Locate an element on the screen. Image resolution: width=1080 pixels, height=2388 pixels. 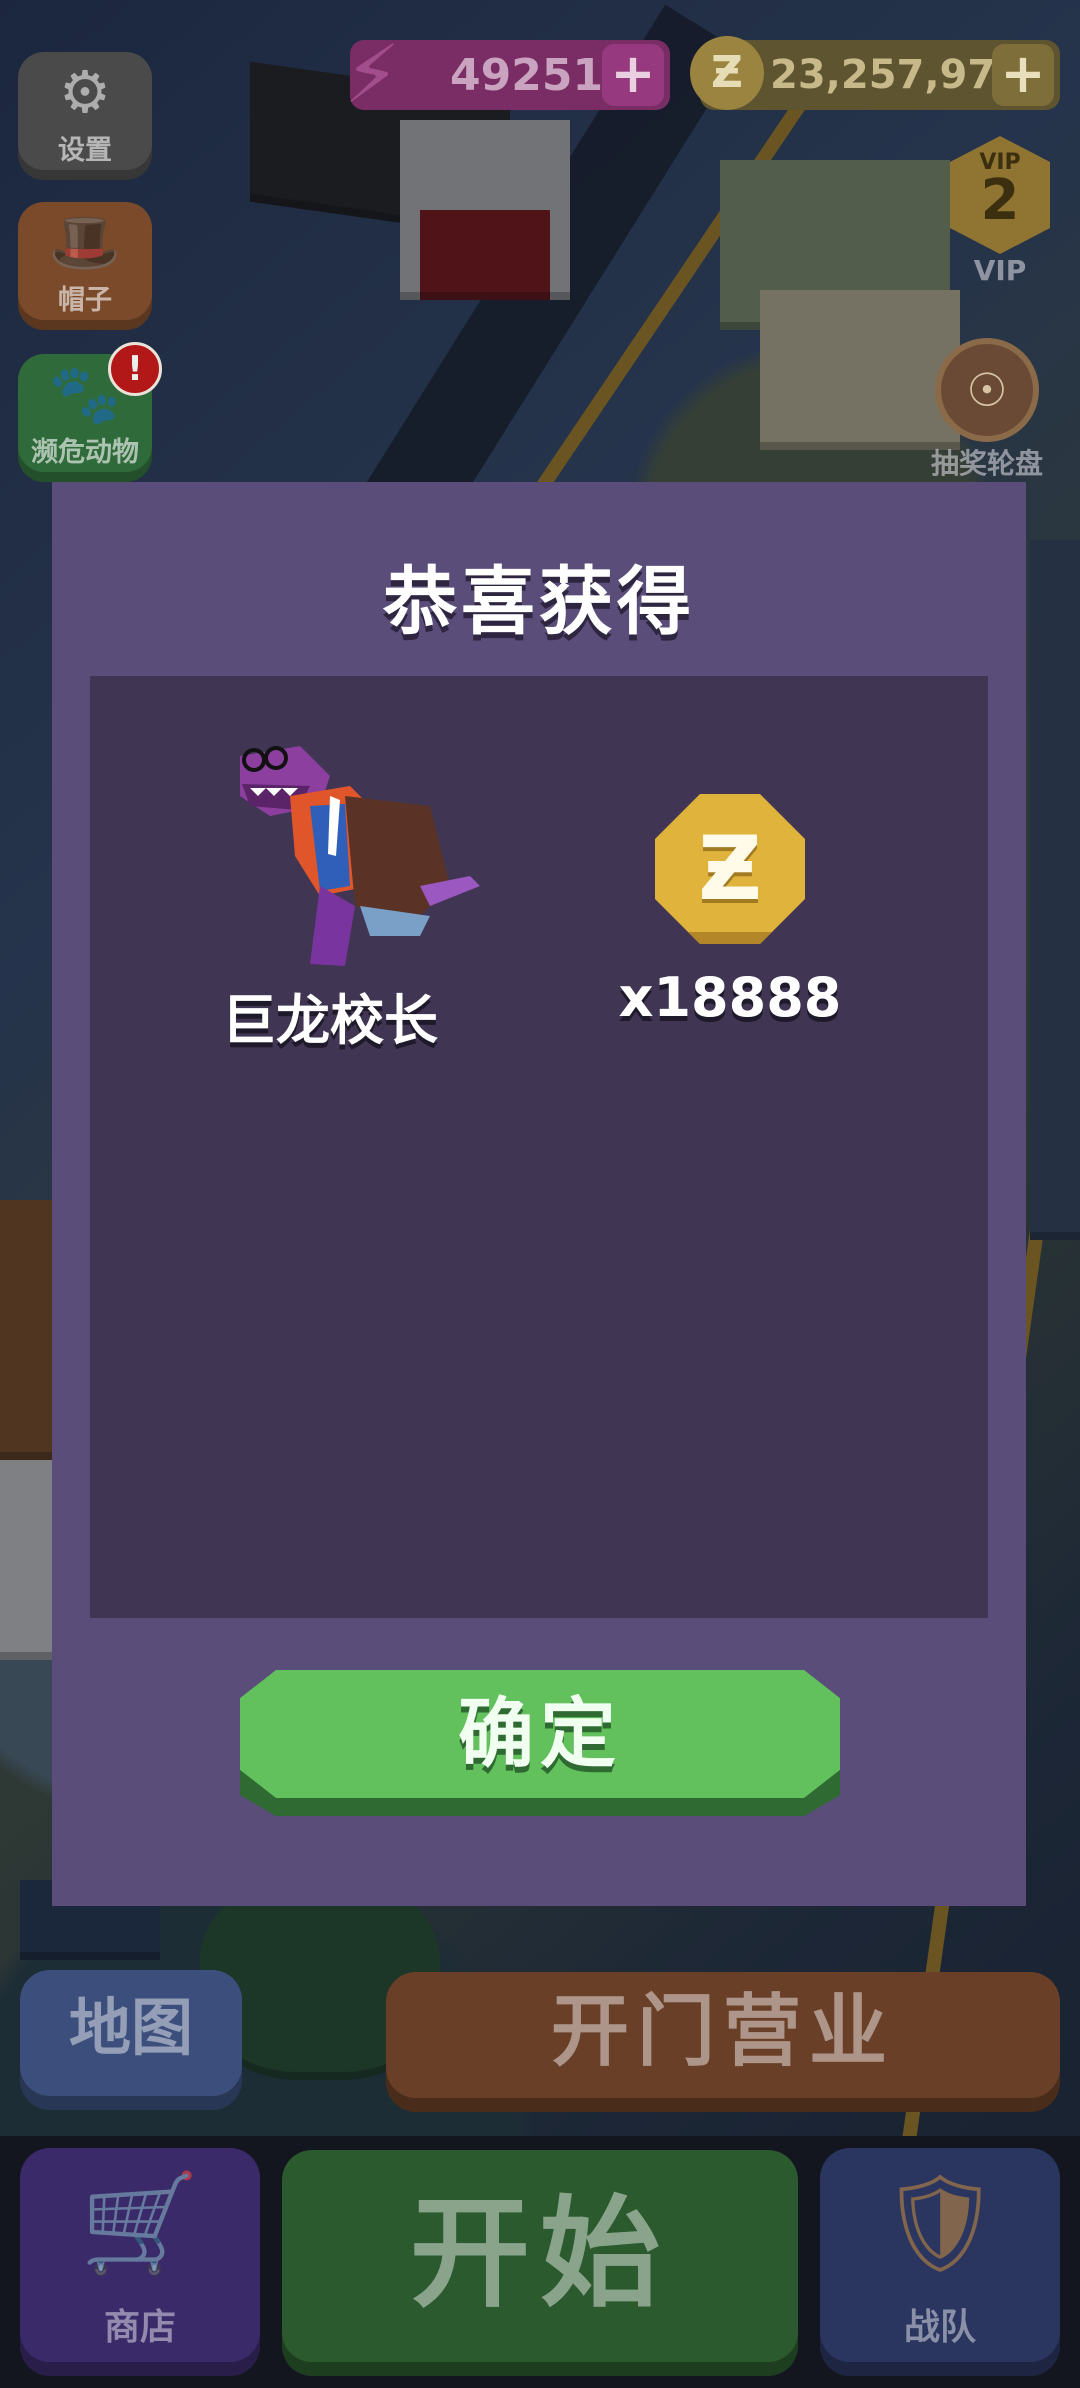
character-name: 巨龙校长 is located at coordinates (330, 1020).